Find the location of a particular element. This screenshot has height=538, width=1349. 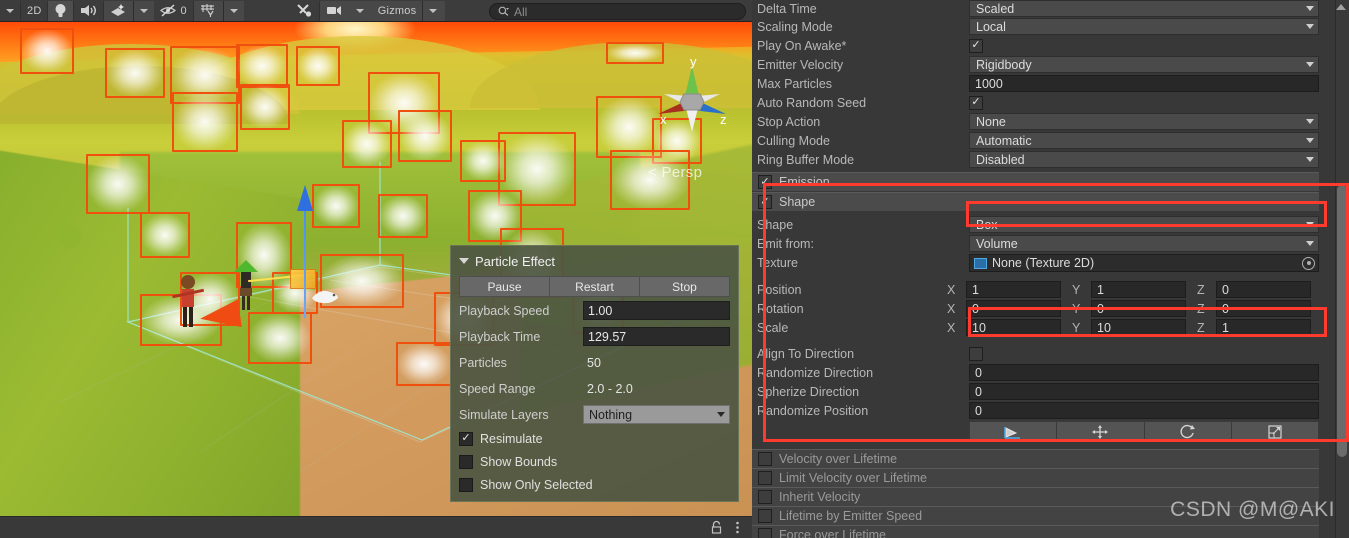

move-gizmo-axis-y is located at coordinates (305, 263).